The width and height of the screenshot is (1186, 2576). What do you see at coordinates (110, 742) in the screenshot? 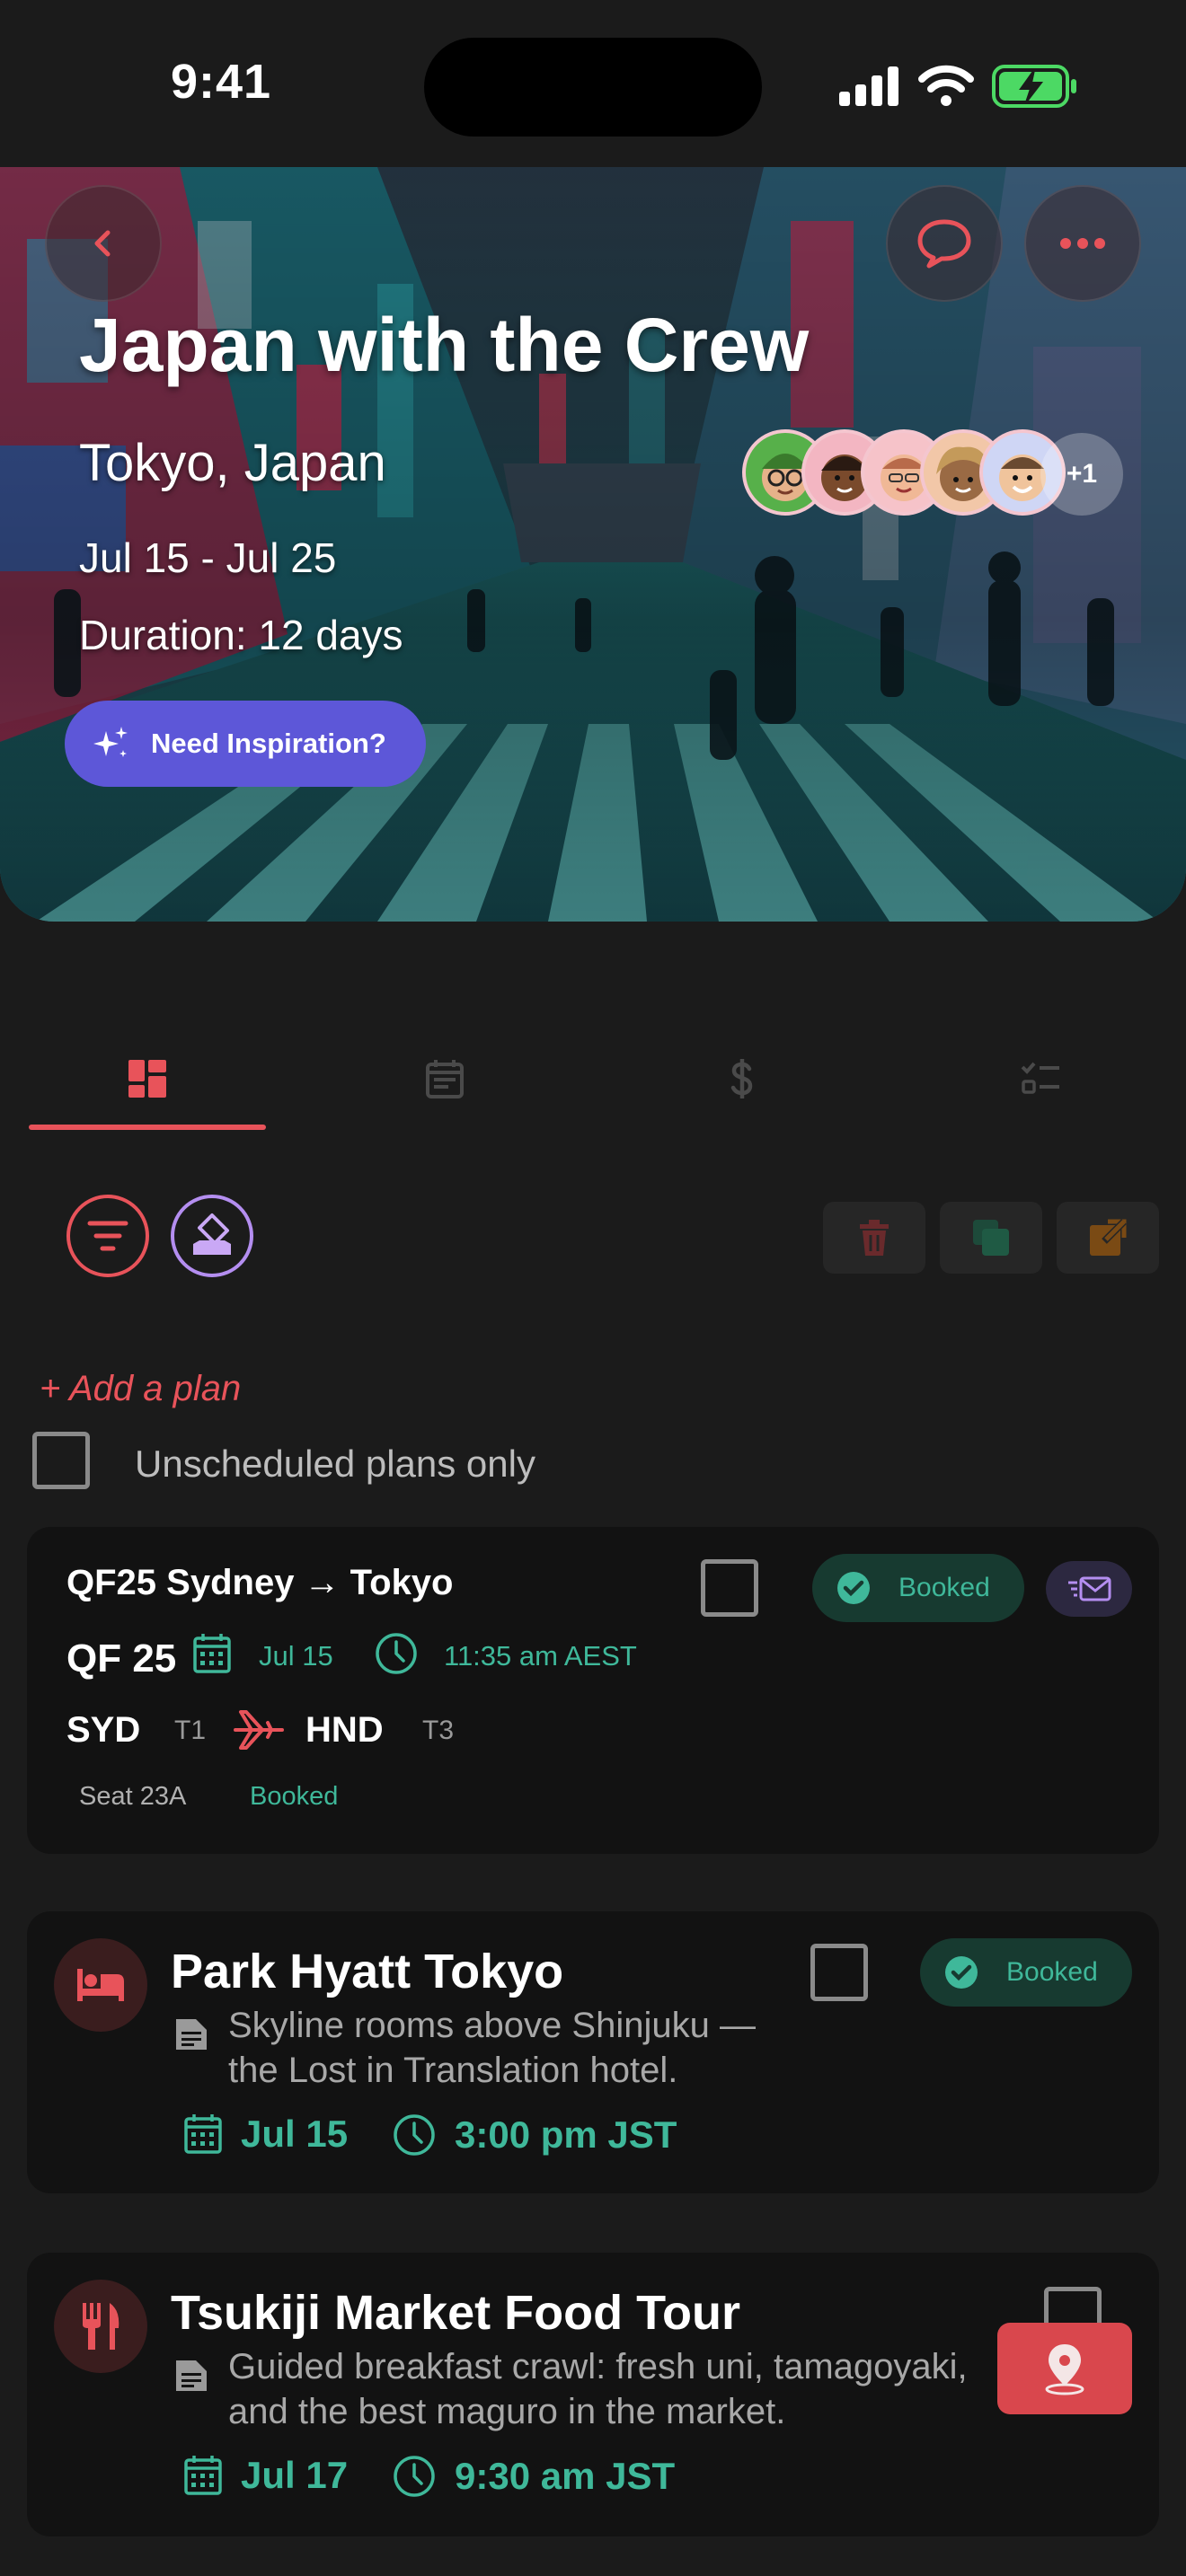
I see `sparkles-icon` at bounding box center [110, 742].